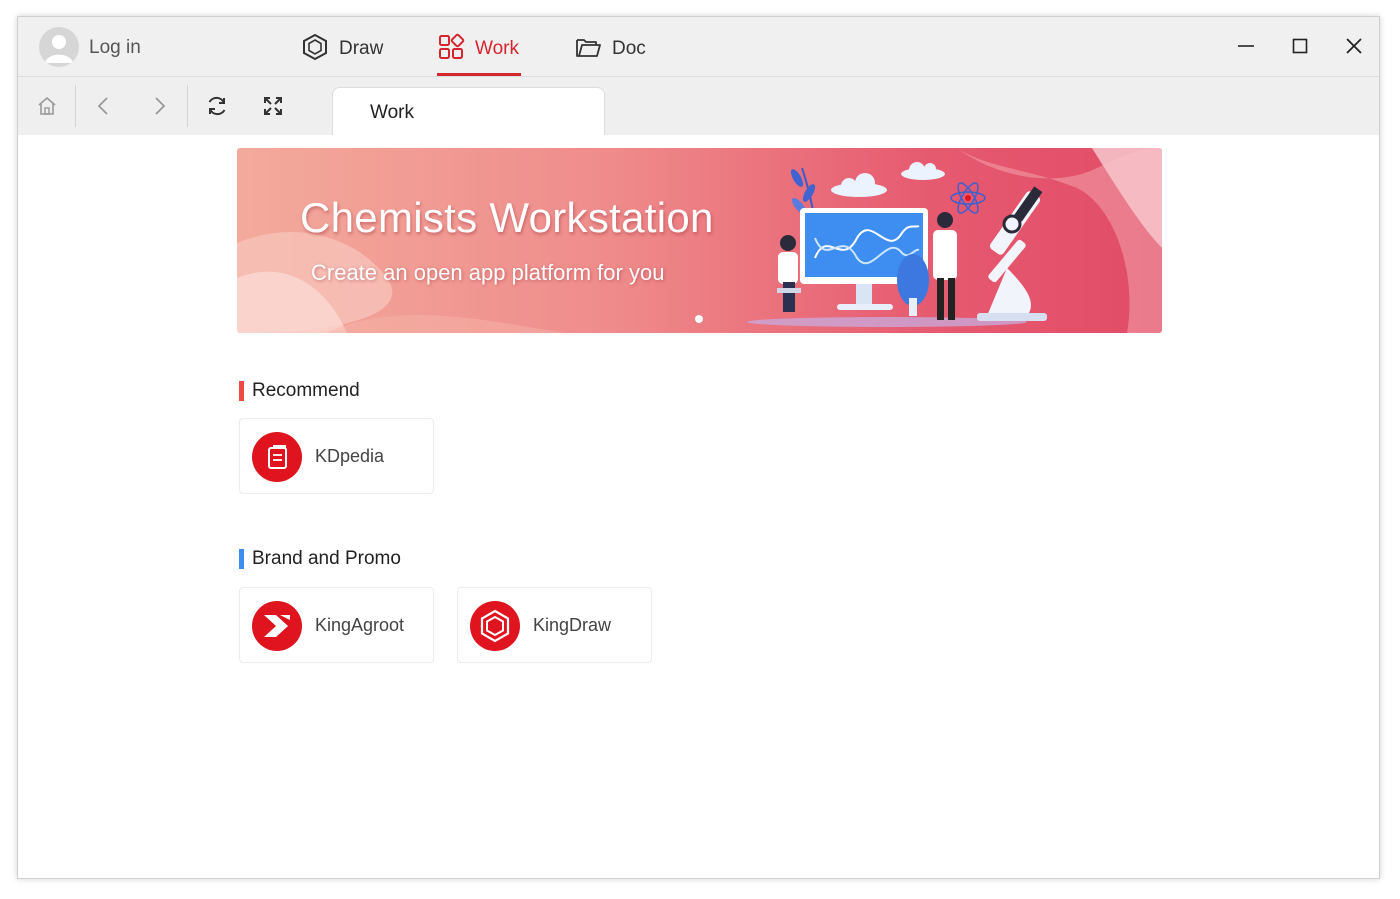 The height and width of the screenshot is (899, 1400). I want to click on refresh-icon, so click(217, 106).